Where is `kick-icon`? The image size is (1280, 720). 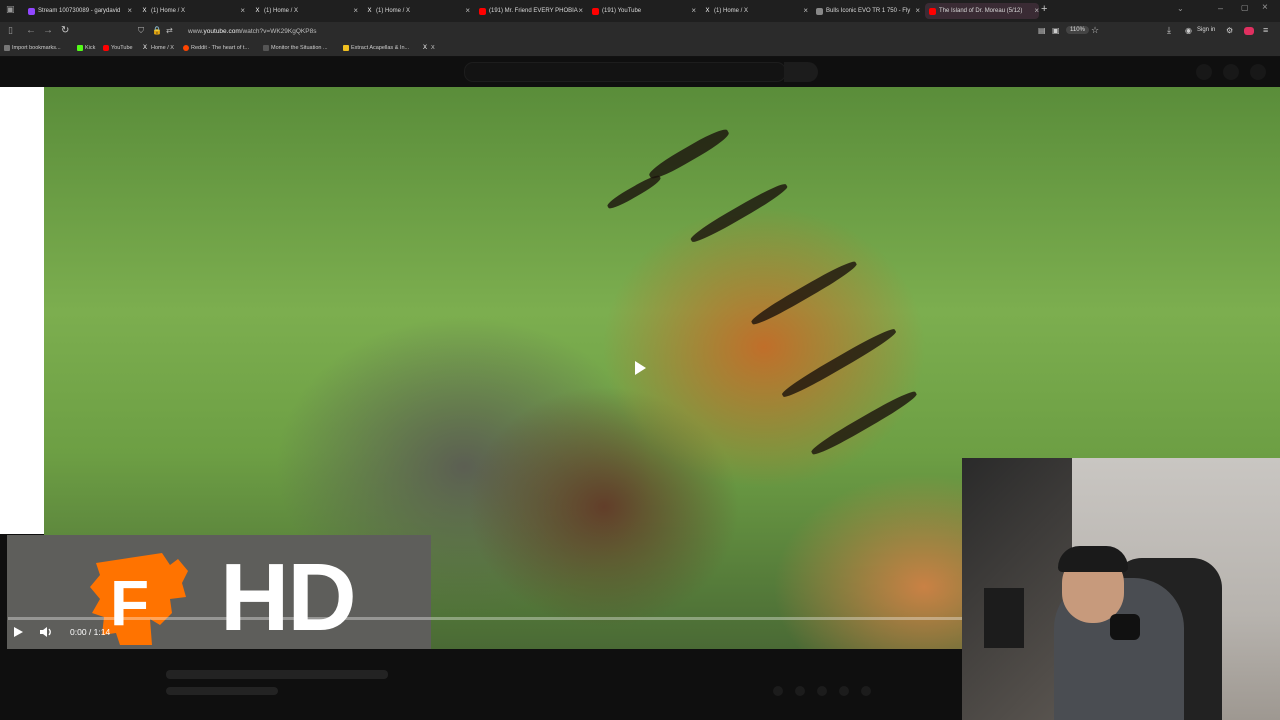
kick-icon is located at coordinates (80, 48).